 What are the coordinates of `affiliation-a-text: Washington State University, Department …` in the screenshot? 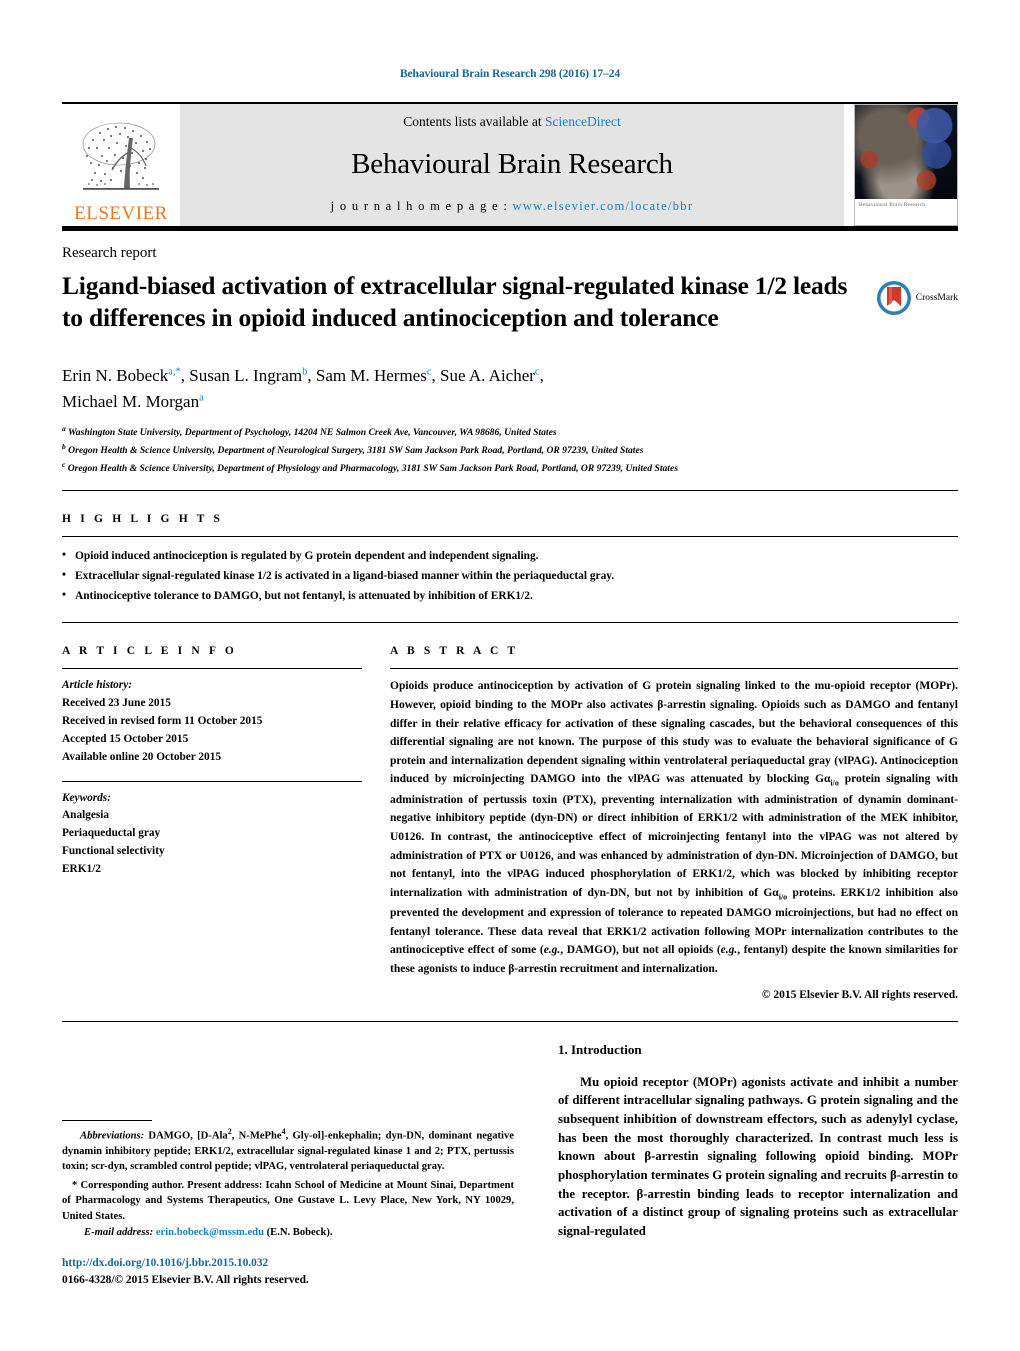 It's located at (312, 433).